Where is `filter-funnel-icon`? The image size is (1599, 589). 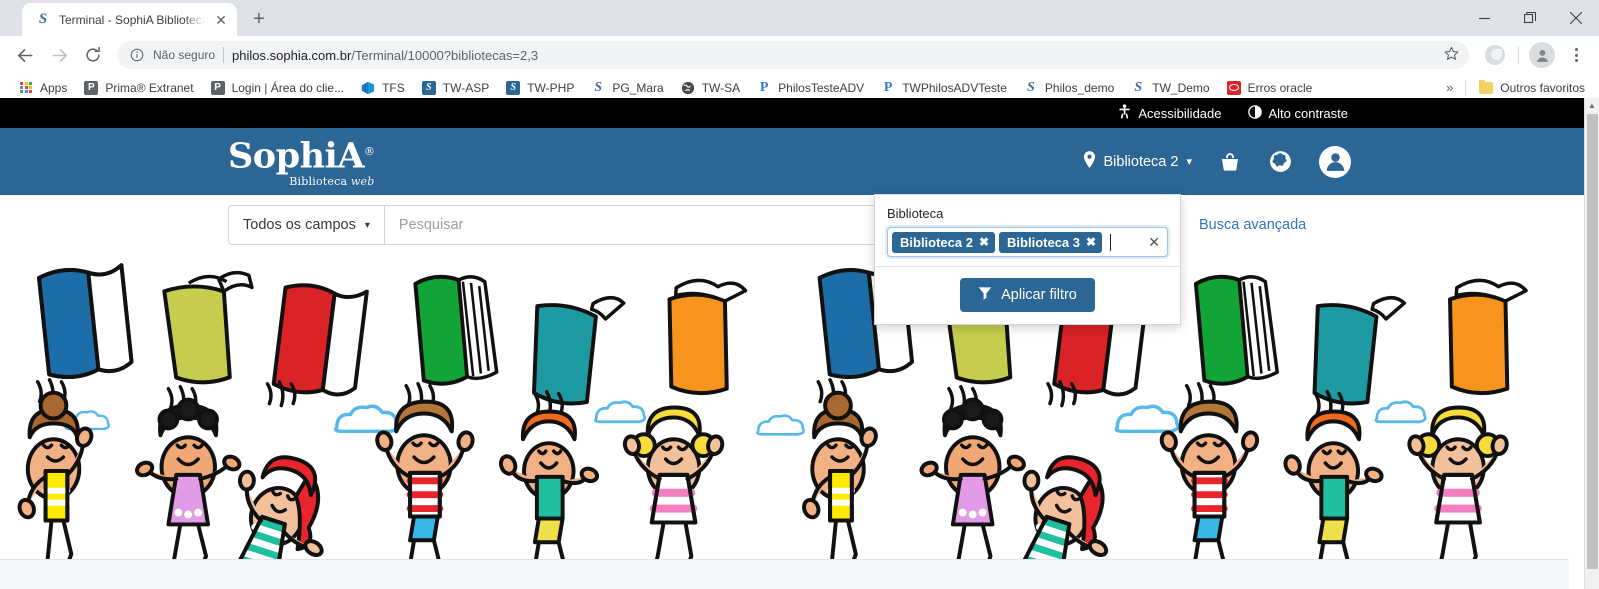 filter-funnel-icon is located at coordinates (985, 295).